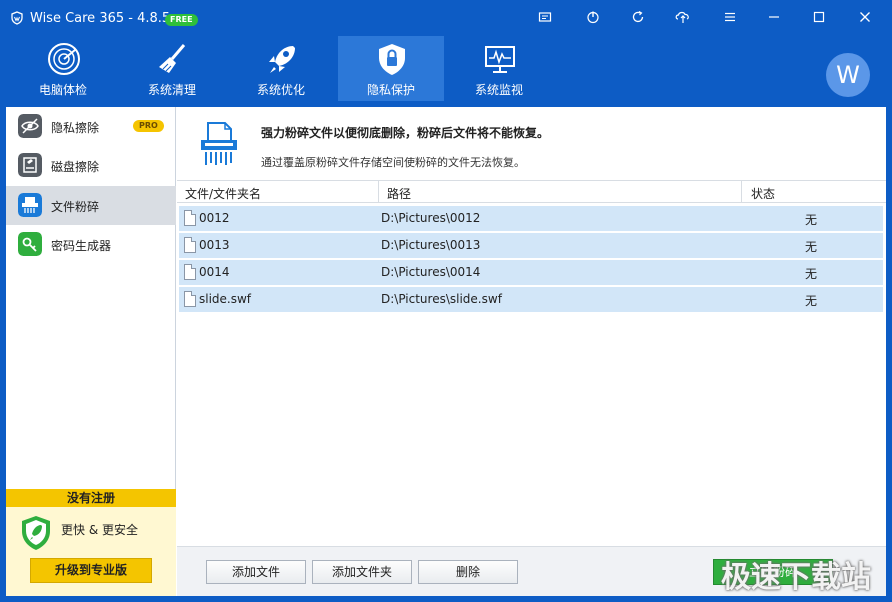 This screenshot has width=892, height=602. What do you see at coordinates (81, 246) in the screenshot?
I see `sidebar-item-label: 密码生成器` at bounding box center [81, 246].